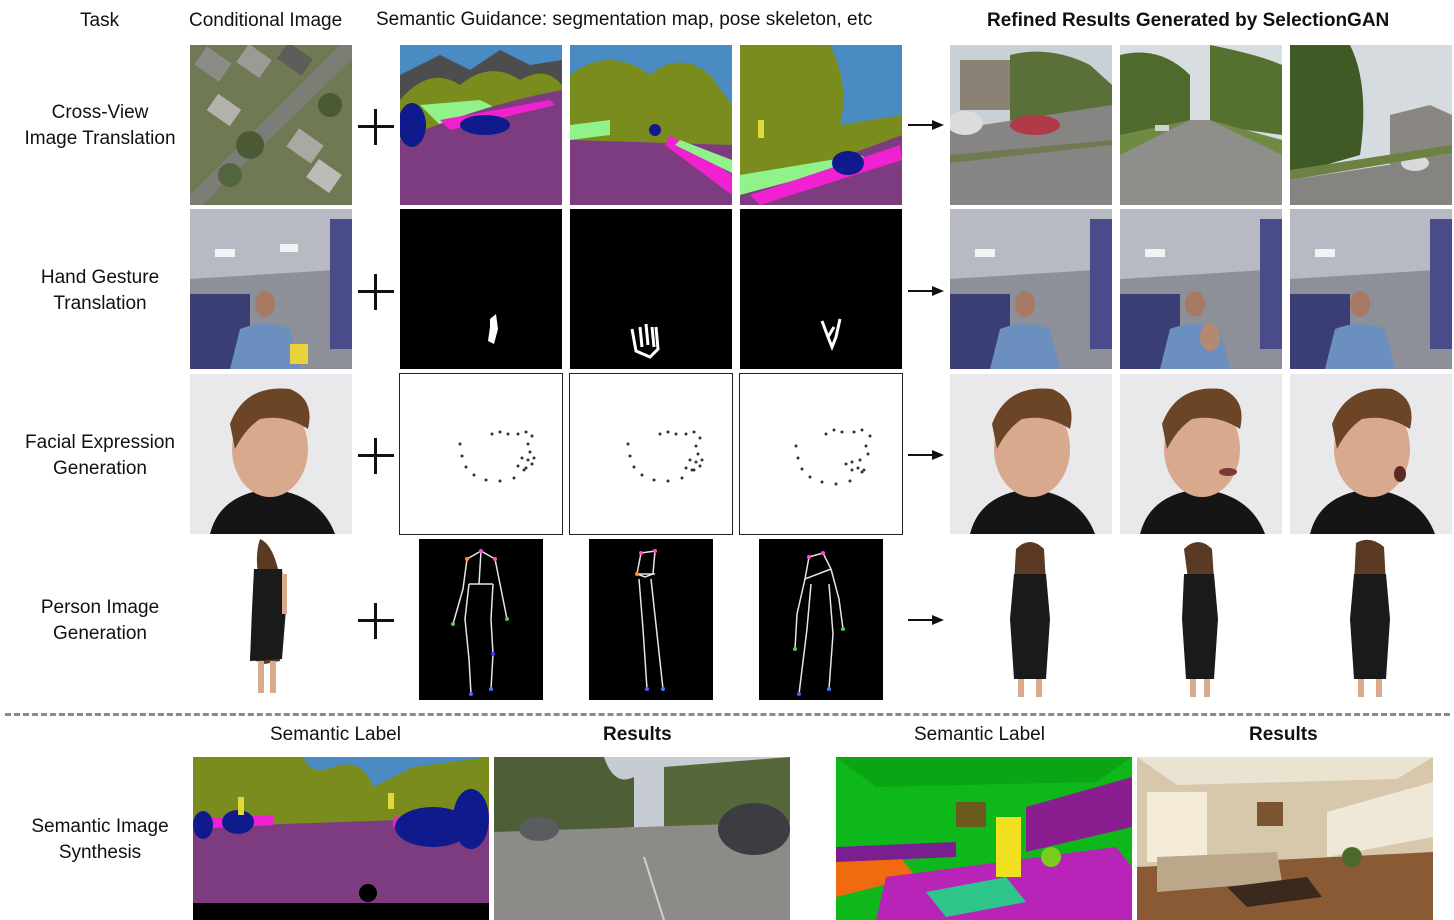 This screenshot has height=920, width=1454. Describe the element at coordinates (100, 138) in the screenshot. I see `task-line: Image Translation` at that location.